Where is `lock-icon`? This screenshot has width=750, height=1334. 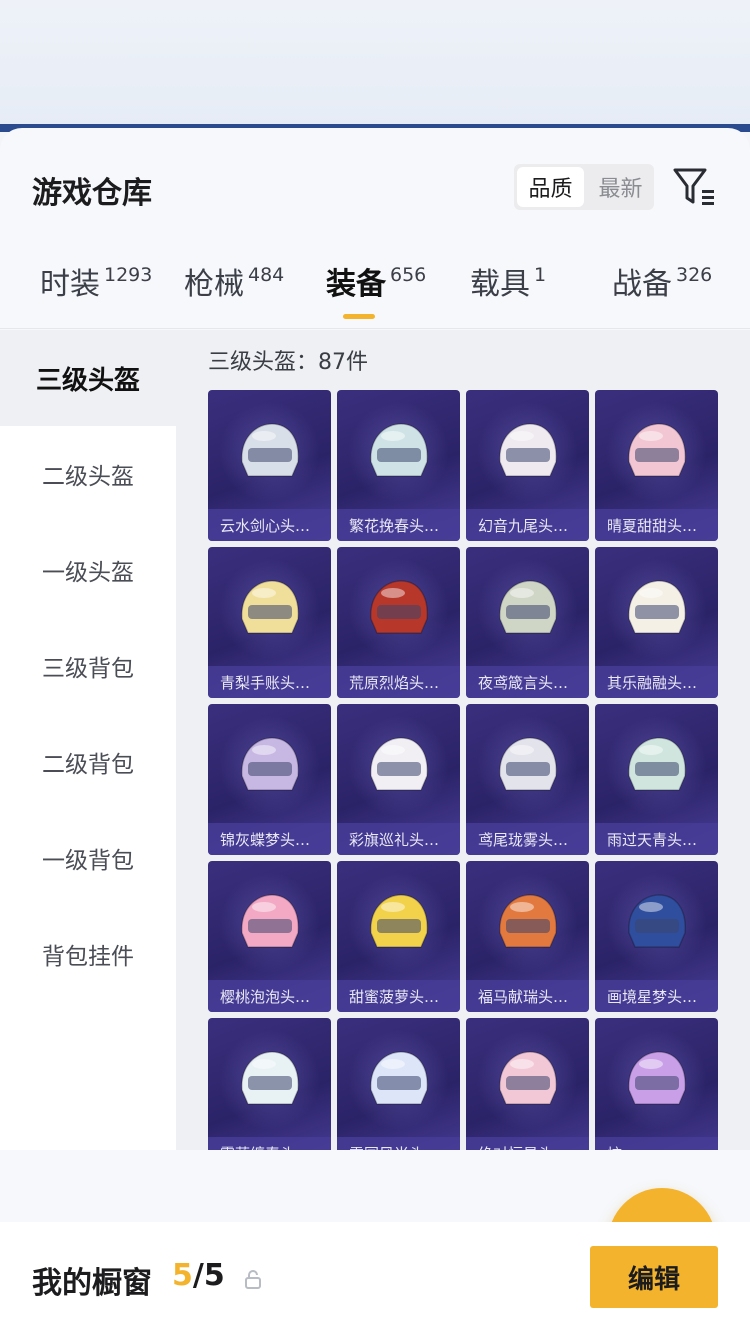 lock-icon is located at coordinates (253, 1279).